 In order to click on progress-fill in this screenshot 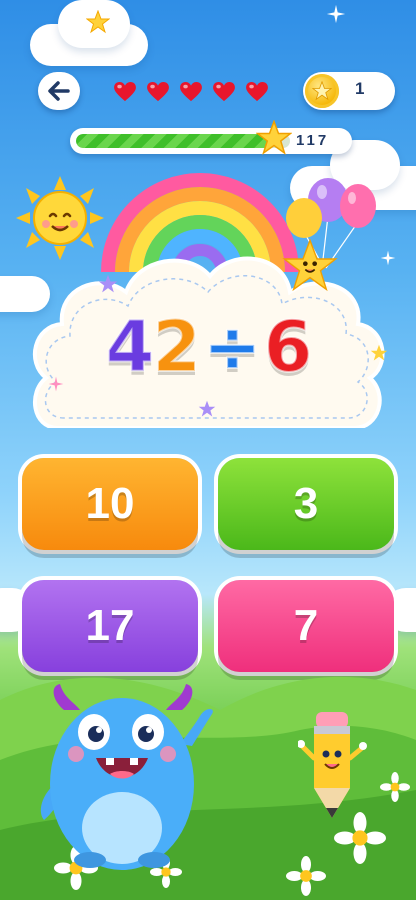, I will do `click(176, 141)`.